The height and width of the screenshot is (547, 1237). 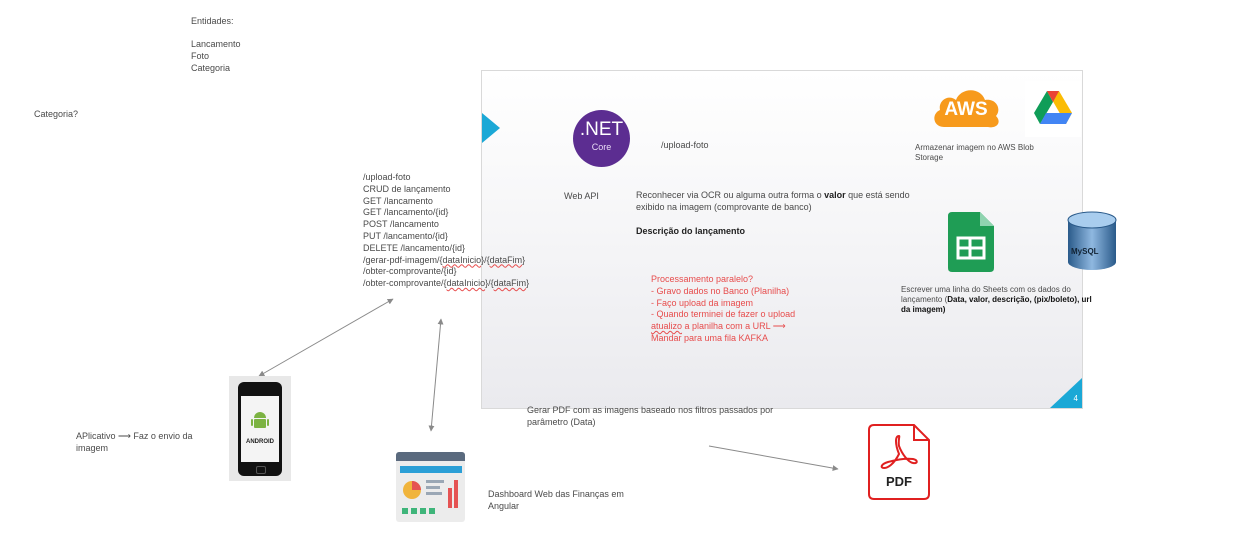 I want to click on arrow-api-dashboard, so click(x=436, y=375).